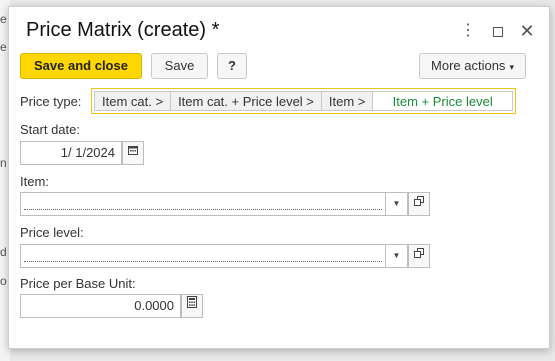 The width and height of the screenshot is (555, 361). Describe the element at coordinates (203, 204) in the screenshot. I see `item-input` at that location.